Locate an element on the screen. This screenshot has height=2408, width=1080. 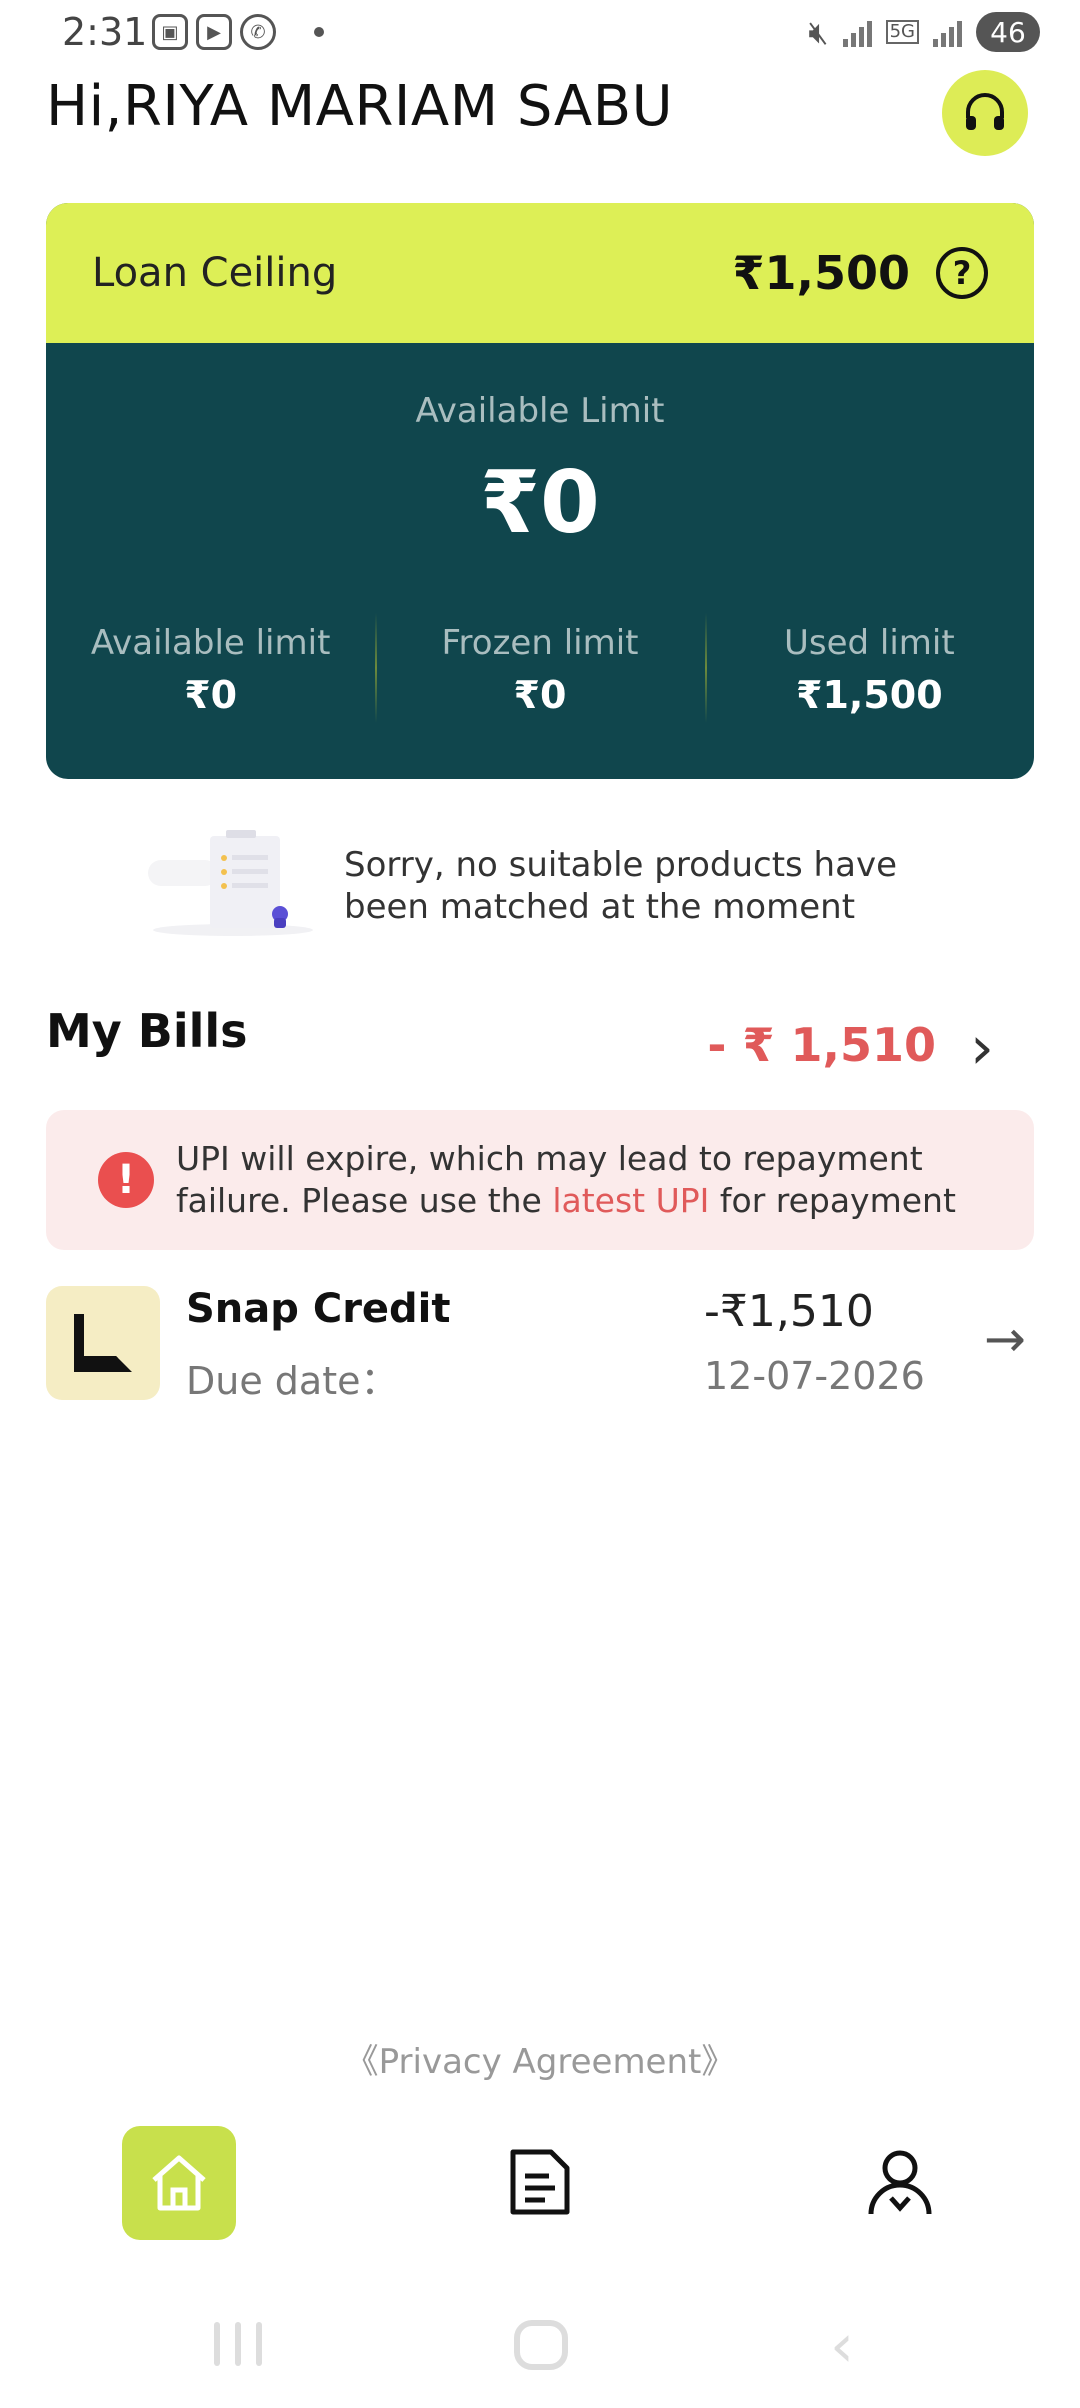
loan-ceiling-label: Loan Ceiling is located at coordinates (215, 273).